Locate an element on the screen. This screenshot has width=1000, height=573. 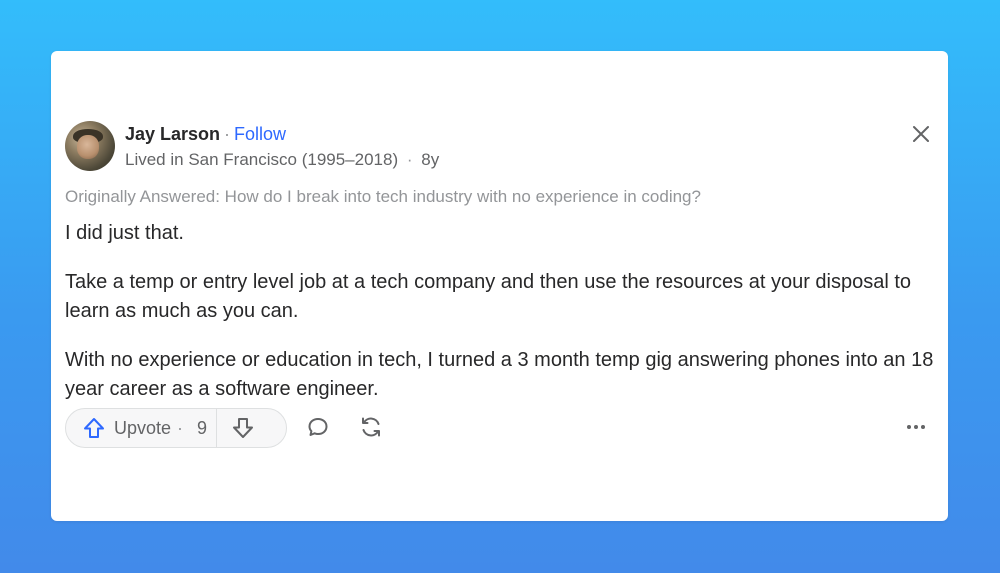
answer-paragraph: I did just that. is located at coordinates (124, 233).